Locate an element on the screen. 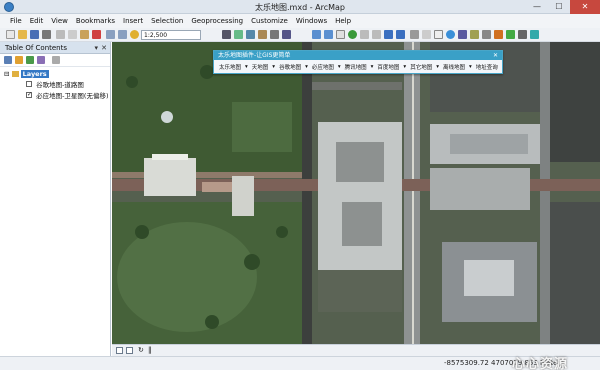 This screenshot has width=600, height=370. find-route-icon is located at coordinates (474, 34).